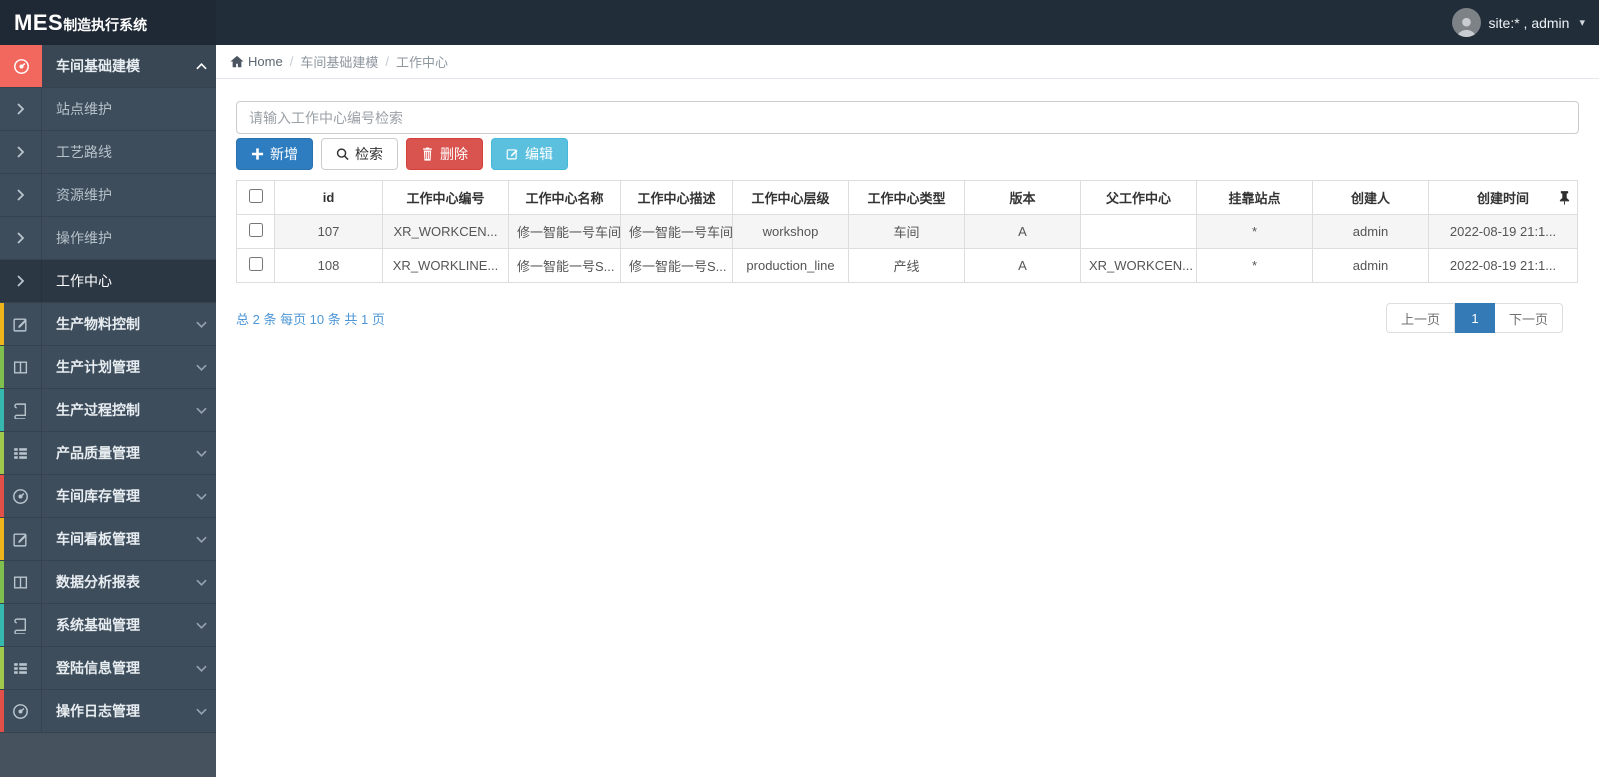  I want to click on sidebar-item-label: 车间基础建模, so click(98, 66).